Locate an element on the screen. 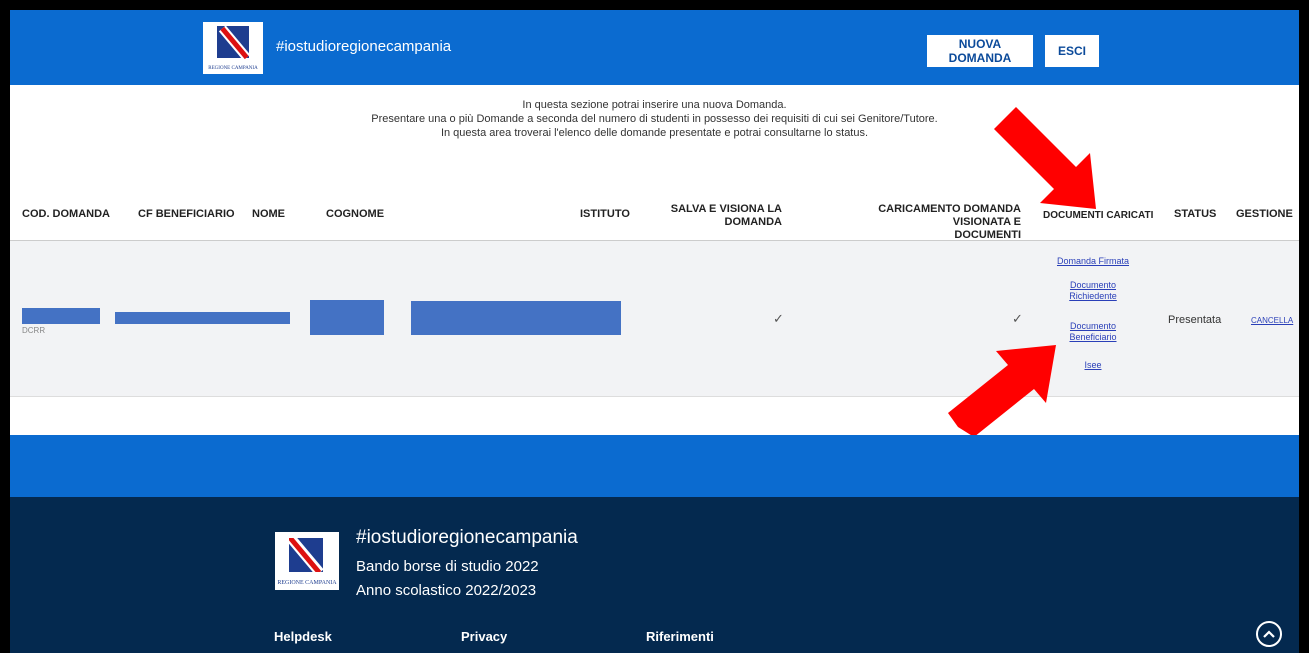 This screenshot has height=653, width=1309. cancel-link: CANCELLA is located at coordinates (1272, 320).